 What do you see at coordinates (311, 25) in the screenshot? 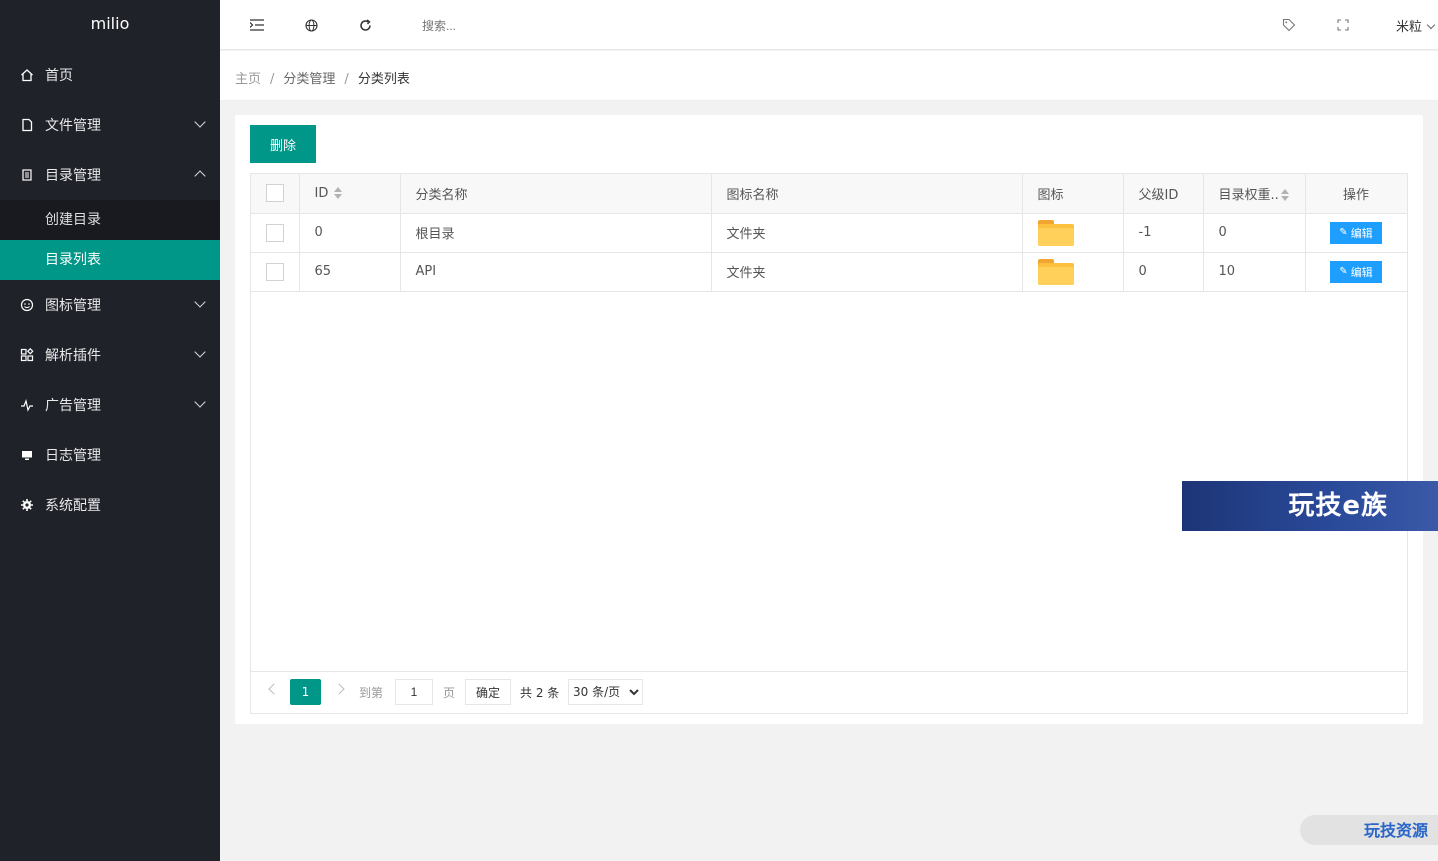
I see `globe-icon` at bounding box center [311, 25].